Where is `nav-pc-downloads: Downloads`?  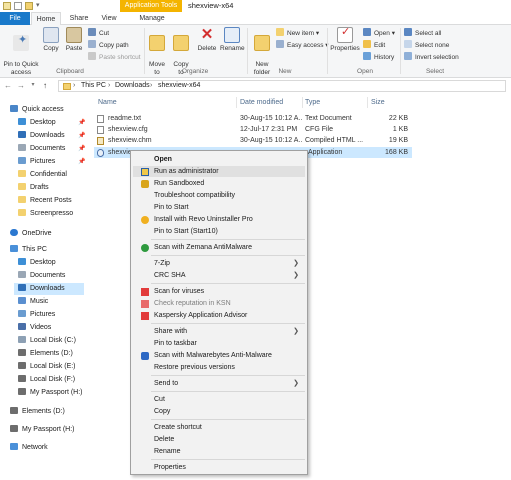
nav-pc-downloads: Downloads is located at coordinates (49, 289).